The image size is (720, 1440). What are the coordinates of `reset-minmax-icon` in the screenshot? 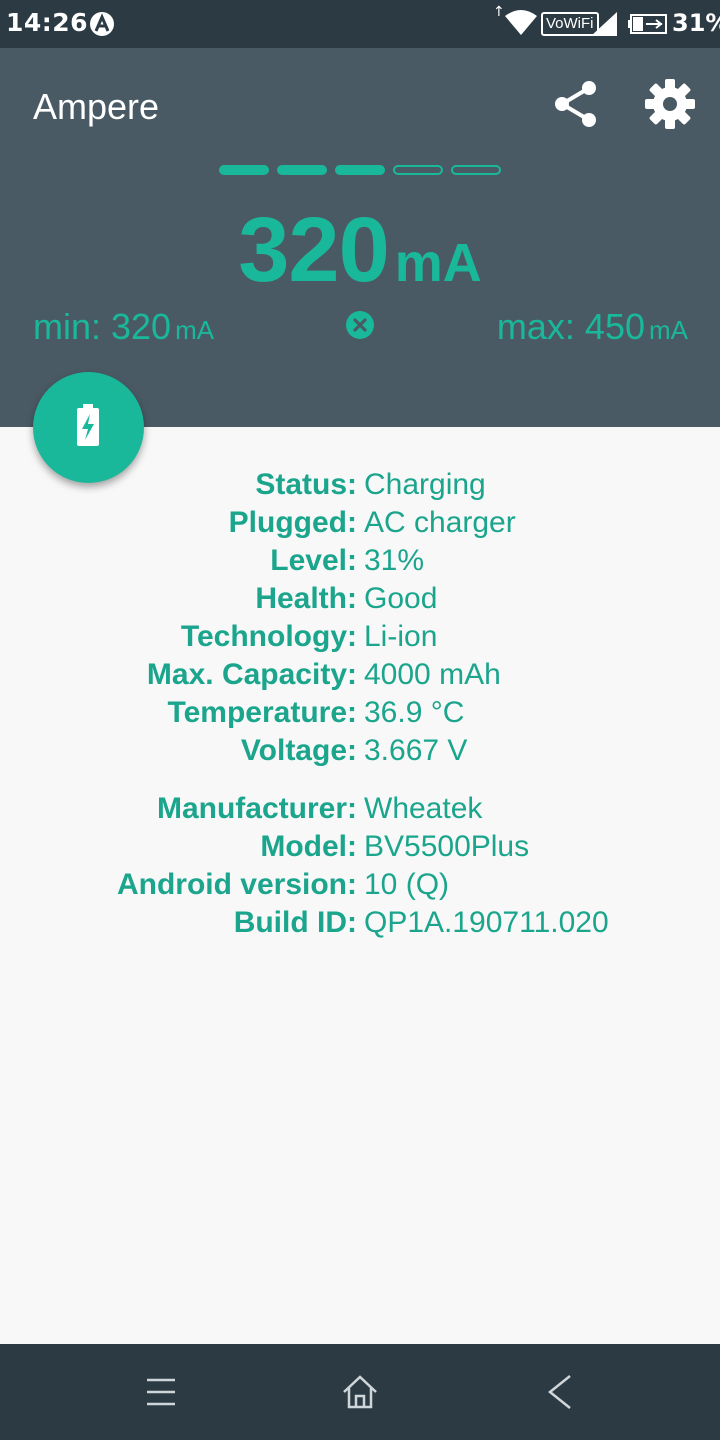 It's located at (360, 325).